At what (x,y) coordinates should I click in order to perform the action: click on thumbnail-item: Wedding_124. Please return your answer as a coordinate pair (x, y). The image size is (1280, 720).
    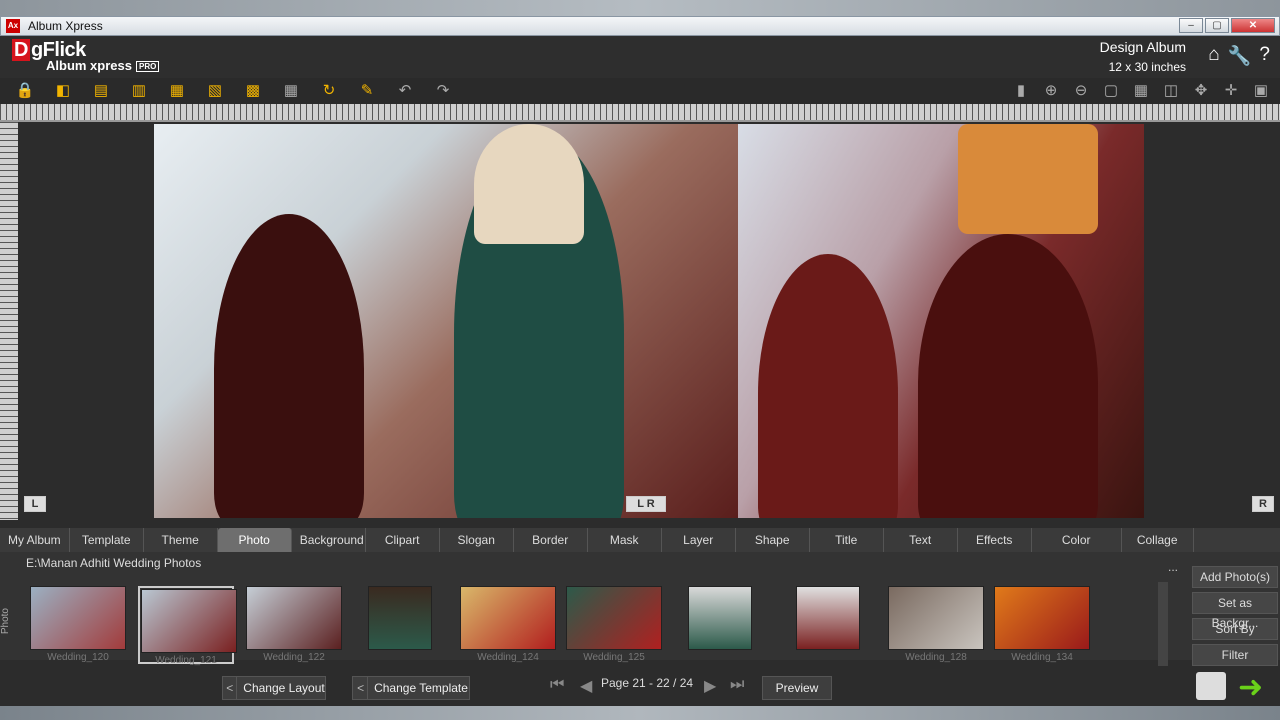
    Looking at the image, I should click on (508, 625).